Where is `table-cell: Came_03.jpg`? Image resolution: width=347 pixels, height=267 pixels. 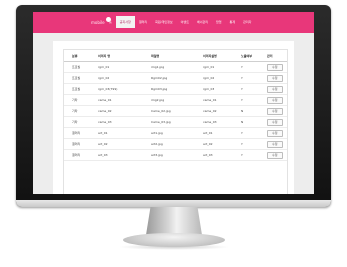
table-cell: Came_03.jpg is located at coordinates (169, 122).